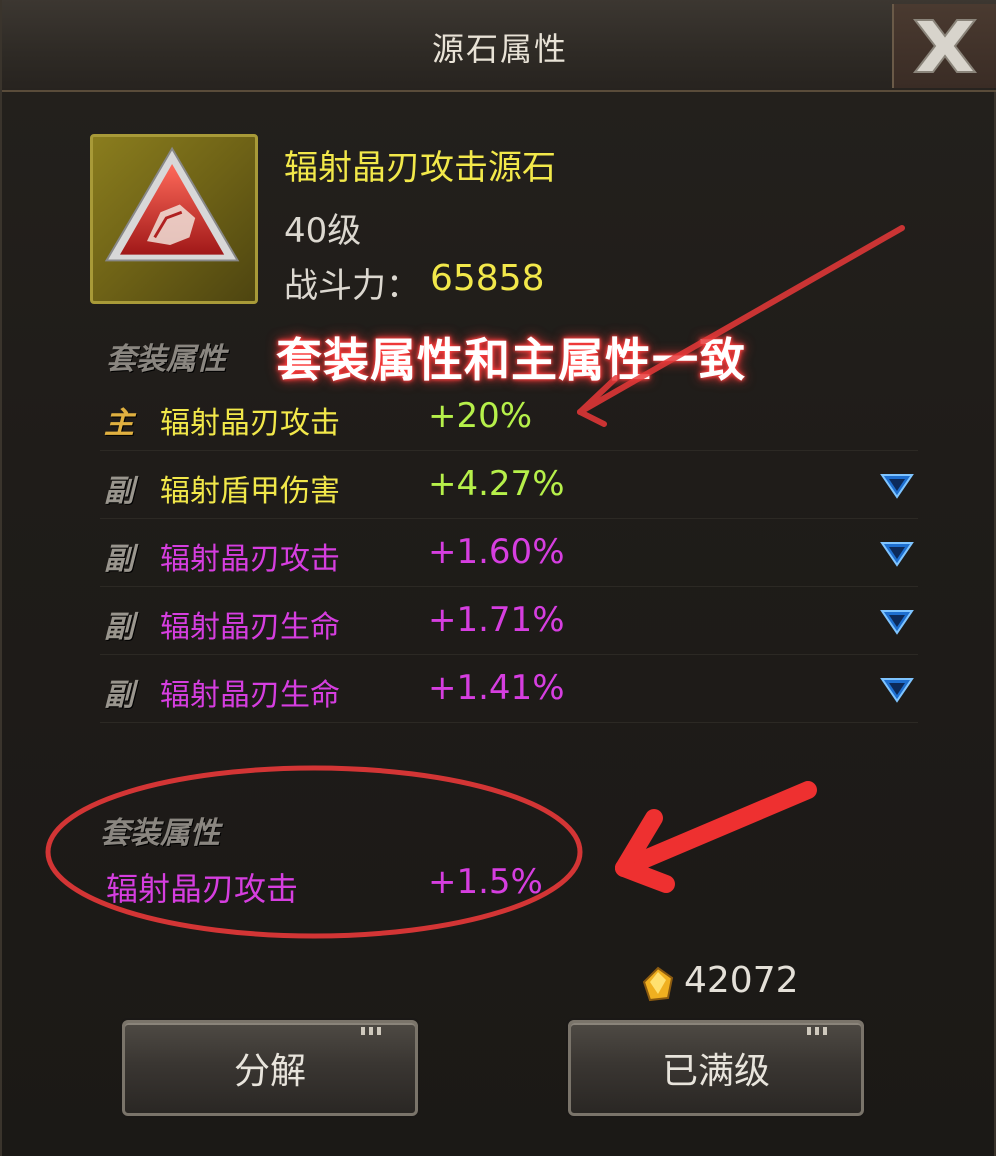 The height and width of the screenshot is (1156, 996). Describe the element at coordinates (511, 360) in the screenshot. I see `annotation-text: 套装属性和主属性一致` at that location.